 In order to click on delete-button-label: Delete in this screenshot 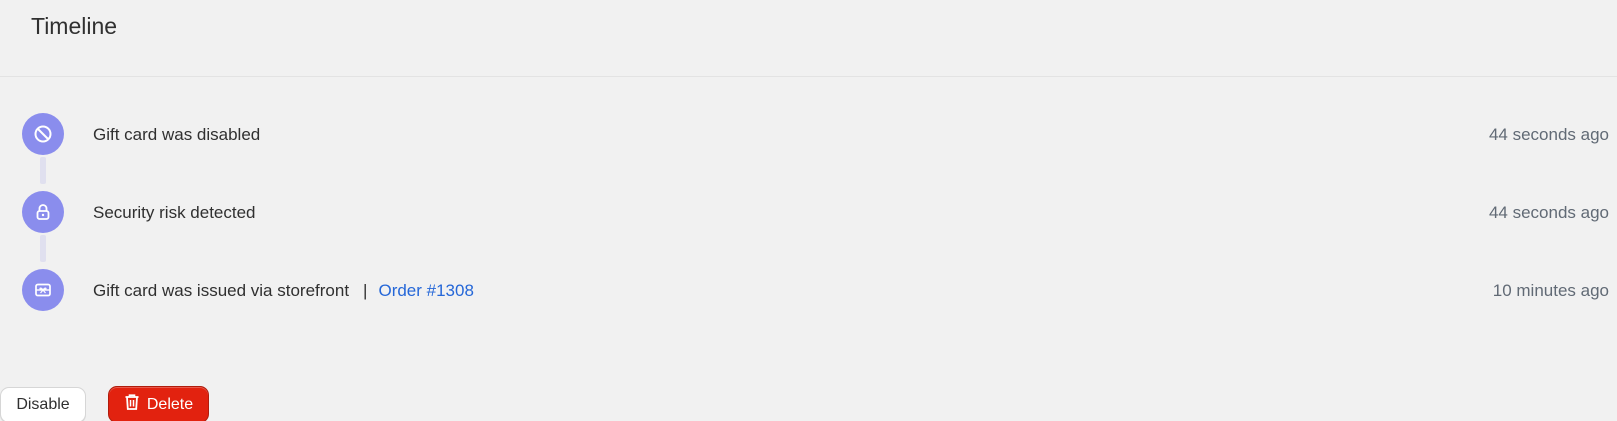, I will do `click(170, 404)`.